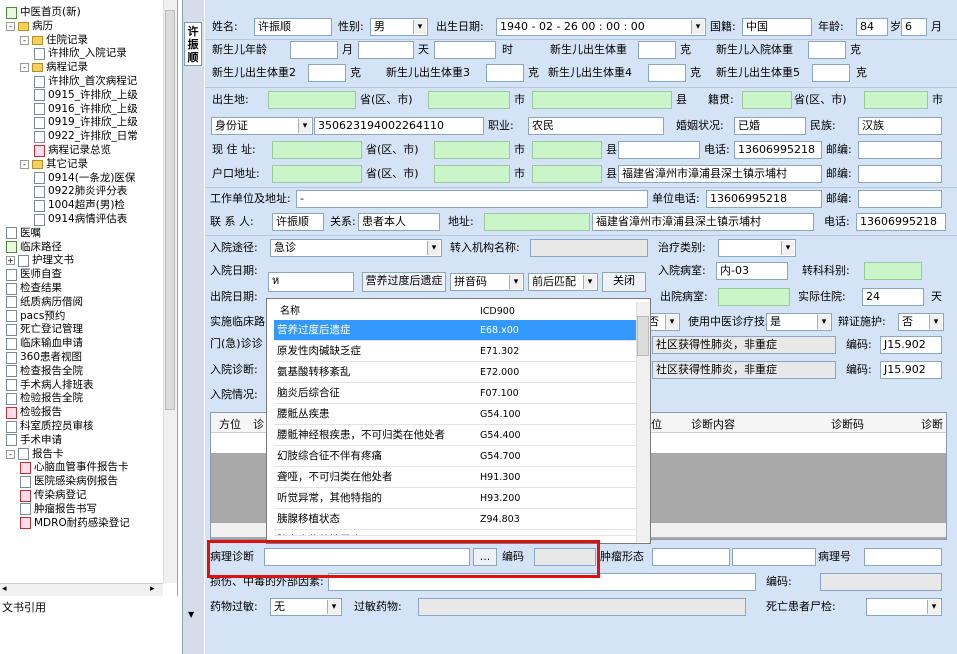  I want to click on scroll-left-icon: ◂, so click(4, 589).